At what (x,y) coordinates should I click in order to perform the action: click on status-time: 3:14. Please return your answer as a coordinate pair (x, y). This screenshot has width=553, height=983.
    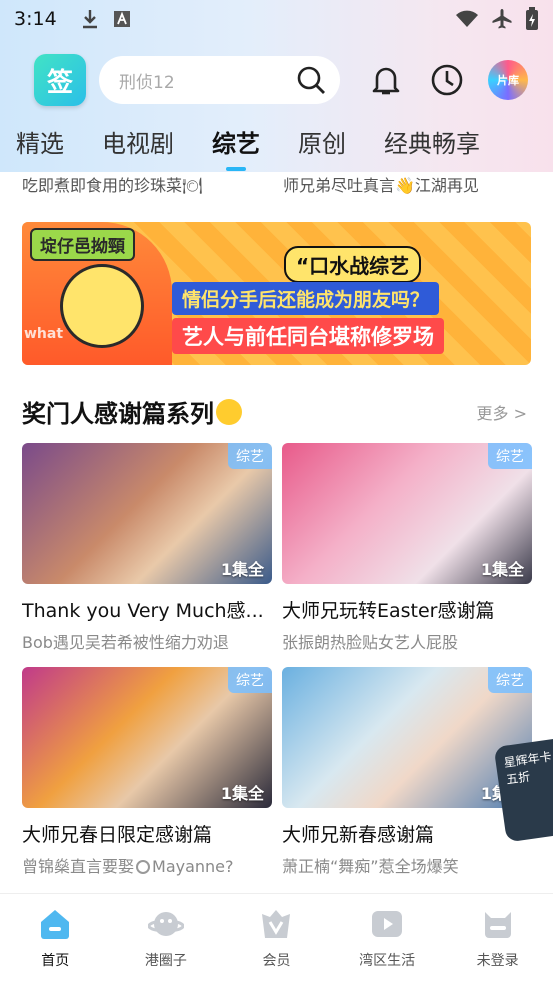
    Looking at the image, I should click on (35, 19).